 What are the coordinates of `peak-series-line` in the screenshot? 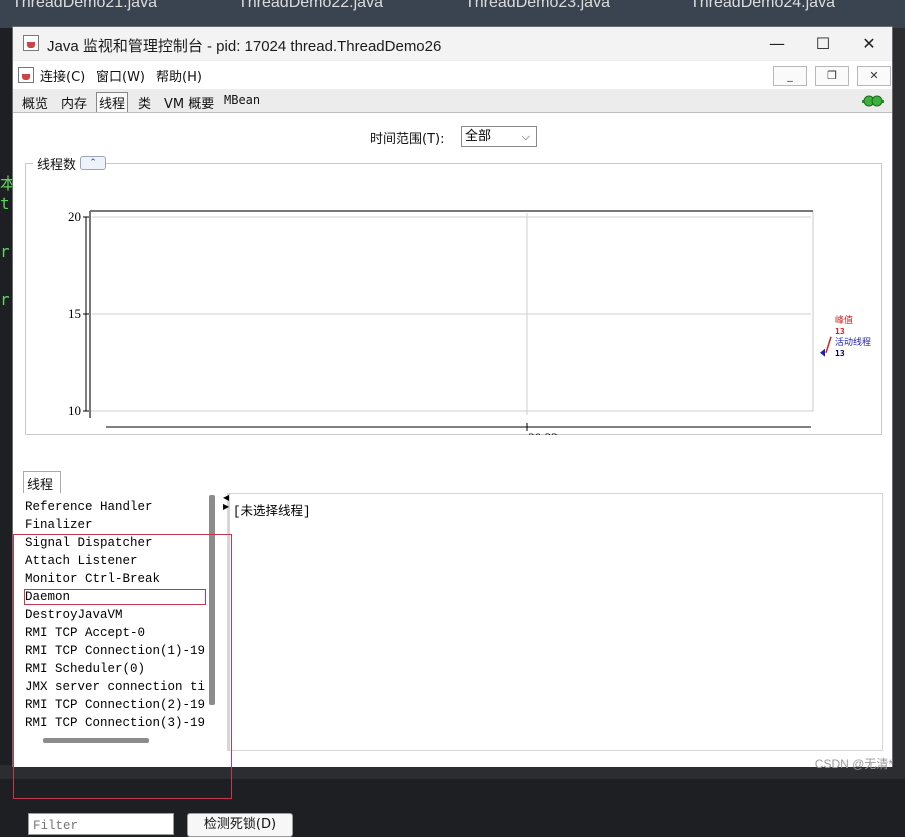 It's located at (828, 345).